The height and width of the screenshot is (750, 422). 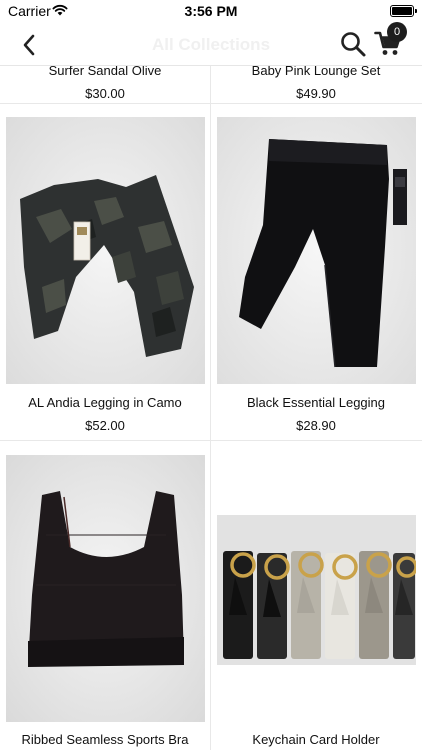 I want to click on product-card: Baby Pink Lounge Set $49.90, so click(x=316, y=84).